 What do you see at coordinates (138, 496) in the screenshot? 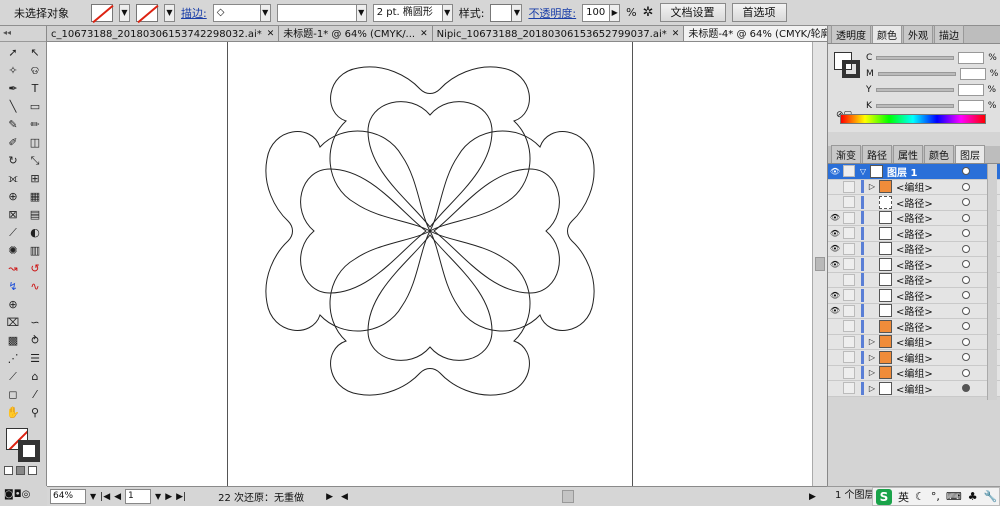
I see `artboard-field: 1` at bounding box center [138, 496].